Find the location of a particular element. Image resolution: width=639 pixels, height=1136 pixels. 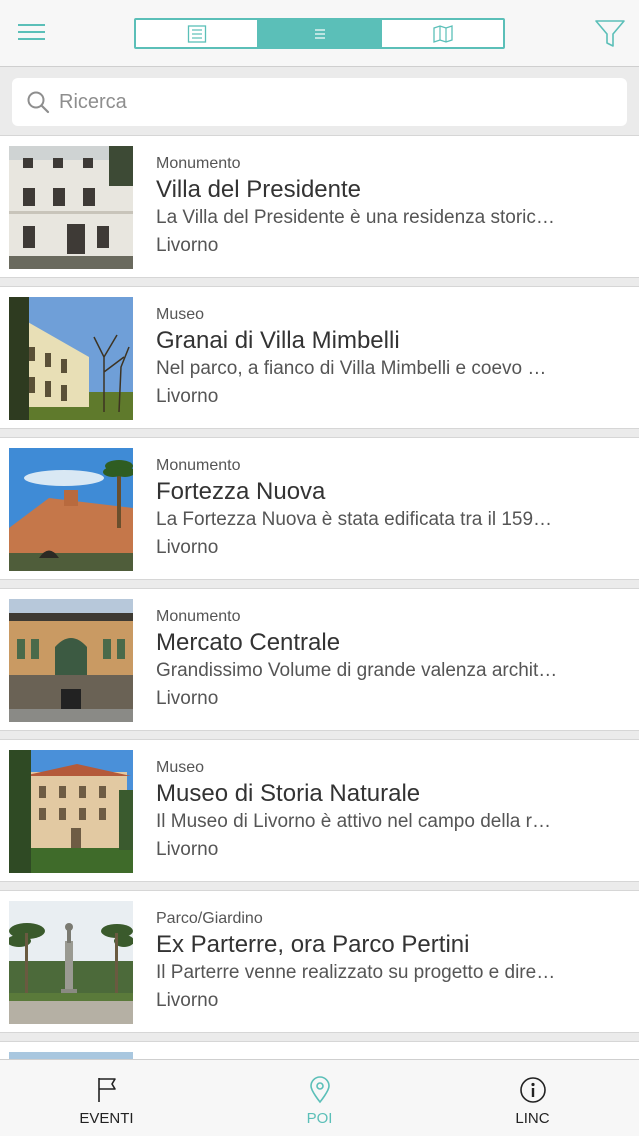

list-view-segment is located at coordinates (318, 33).